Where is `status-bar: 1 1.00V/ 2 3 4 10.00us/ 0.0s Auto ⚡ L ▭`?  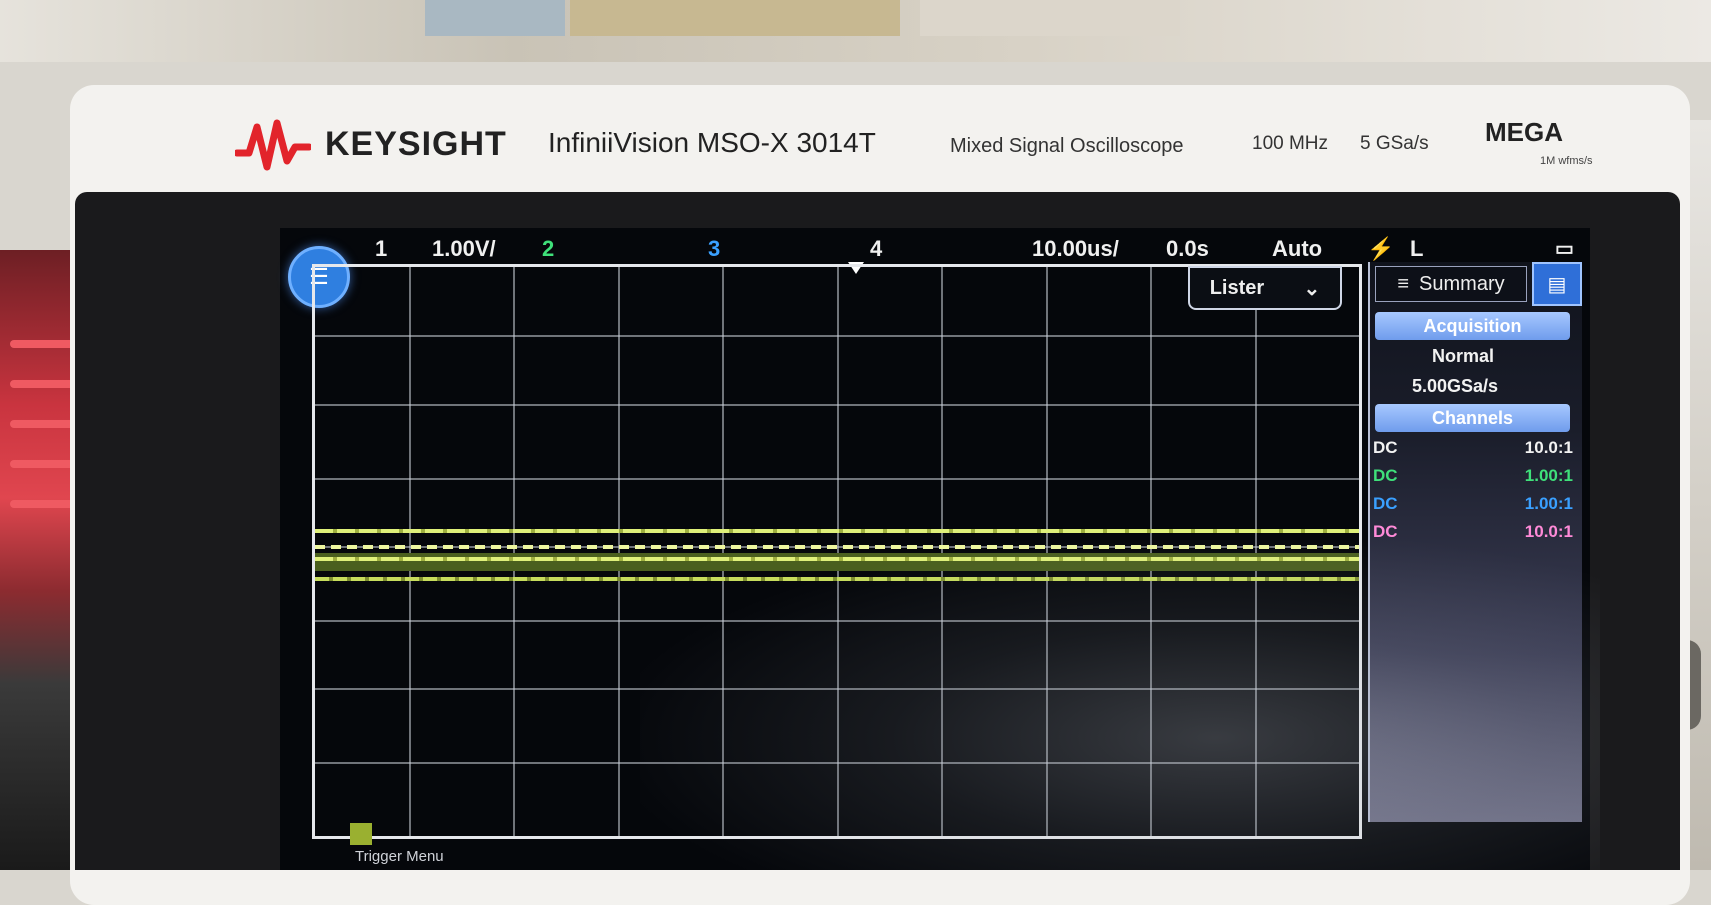
status-bar: 1 1.00V/ 2 3 4 10.00us/ 0.0s Auto ⚡ L ▭ is located at coordinates (935, 246).